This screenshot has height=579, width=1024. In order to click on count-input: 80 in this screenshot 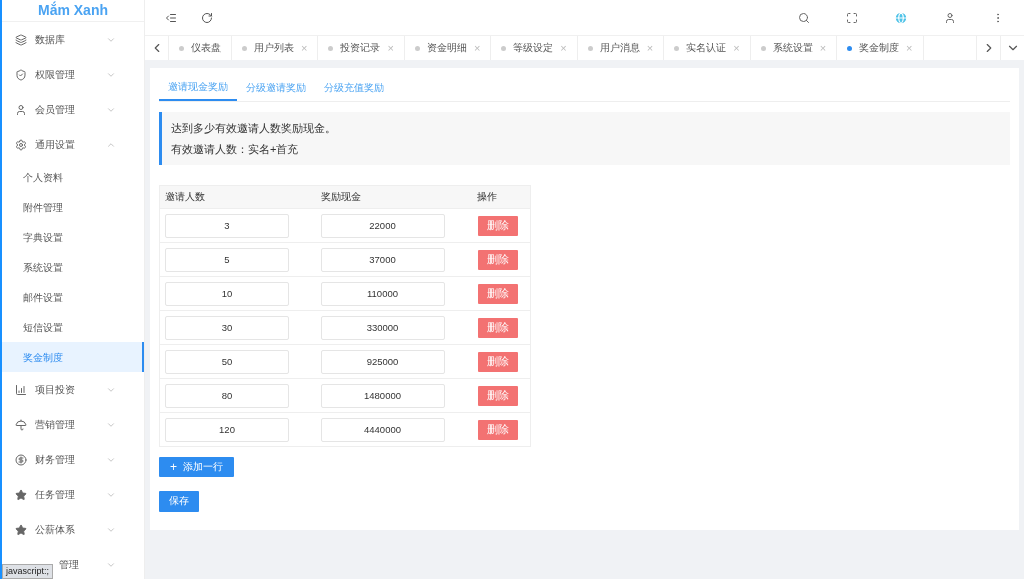, I will do `click(227, 395)`.